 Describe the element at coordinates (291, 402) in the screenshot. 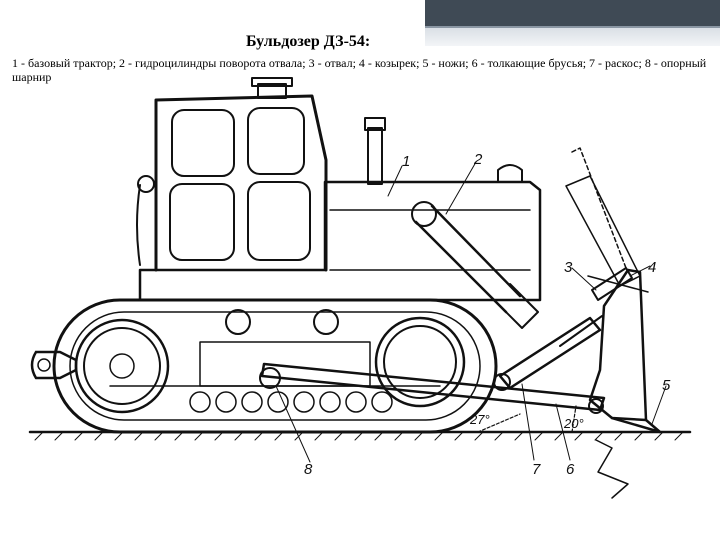

I see `track-rollers` at that location.